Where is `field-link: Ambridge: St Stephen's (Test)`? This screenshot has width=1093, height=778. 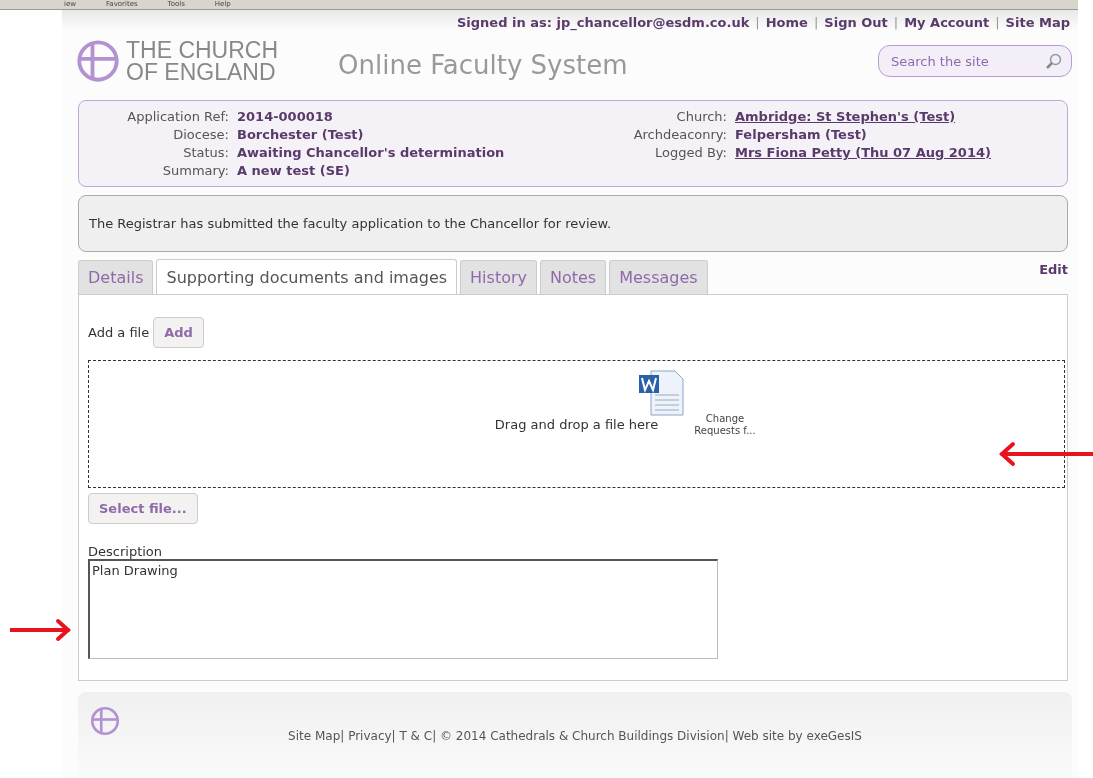
field-link: Ambridge: St Stephen's (Test) is located at coordinates (863, 116).